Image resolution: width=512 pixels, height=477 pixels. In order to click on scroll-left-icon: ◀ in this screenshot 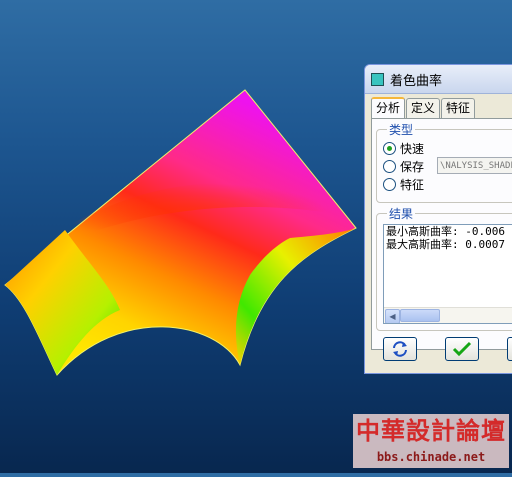, I will do `click(392, 316)`.